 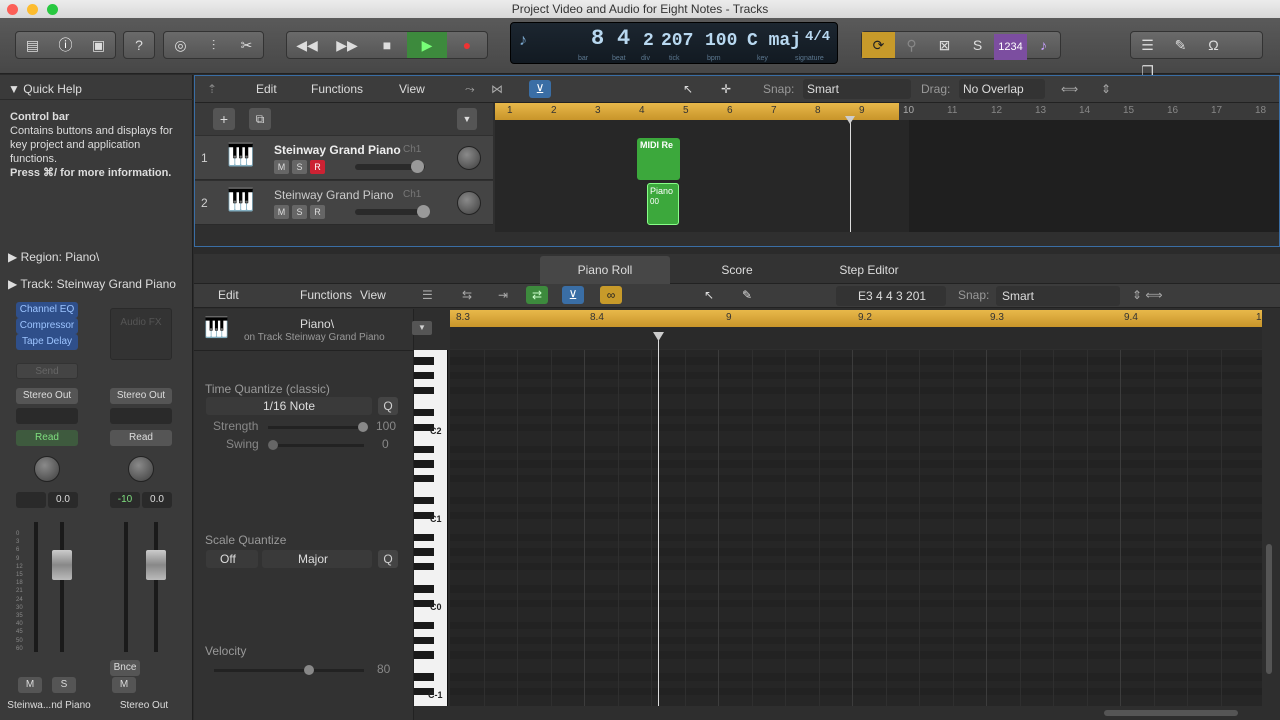 What do you see at coordinates (747, 295) in the screenshot?
I see `editor-pencil-tool-icon: ✎` at bounding box center [747, 295].